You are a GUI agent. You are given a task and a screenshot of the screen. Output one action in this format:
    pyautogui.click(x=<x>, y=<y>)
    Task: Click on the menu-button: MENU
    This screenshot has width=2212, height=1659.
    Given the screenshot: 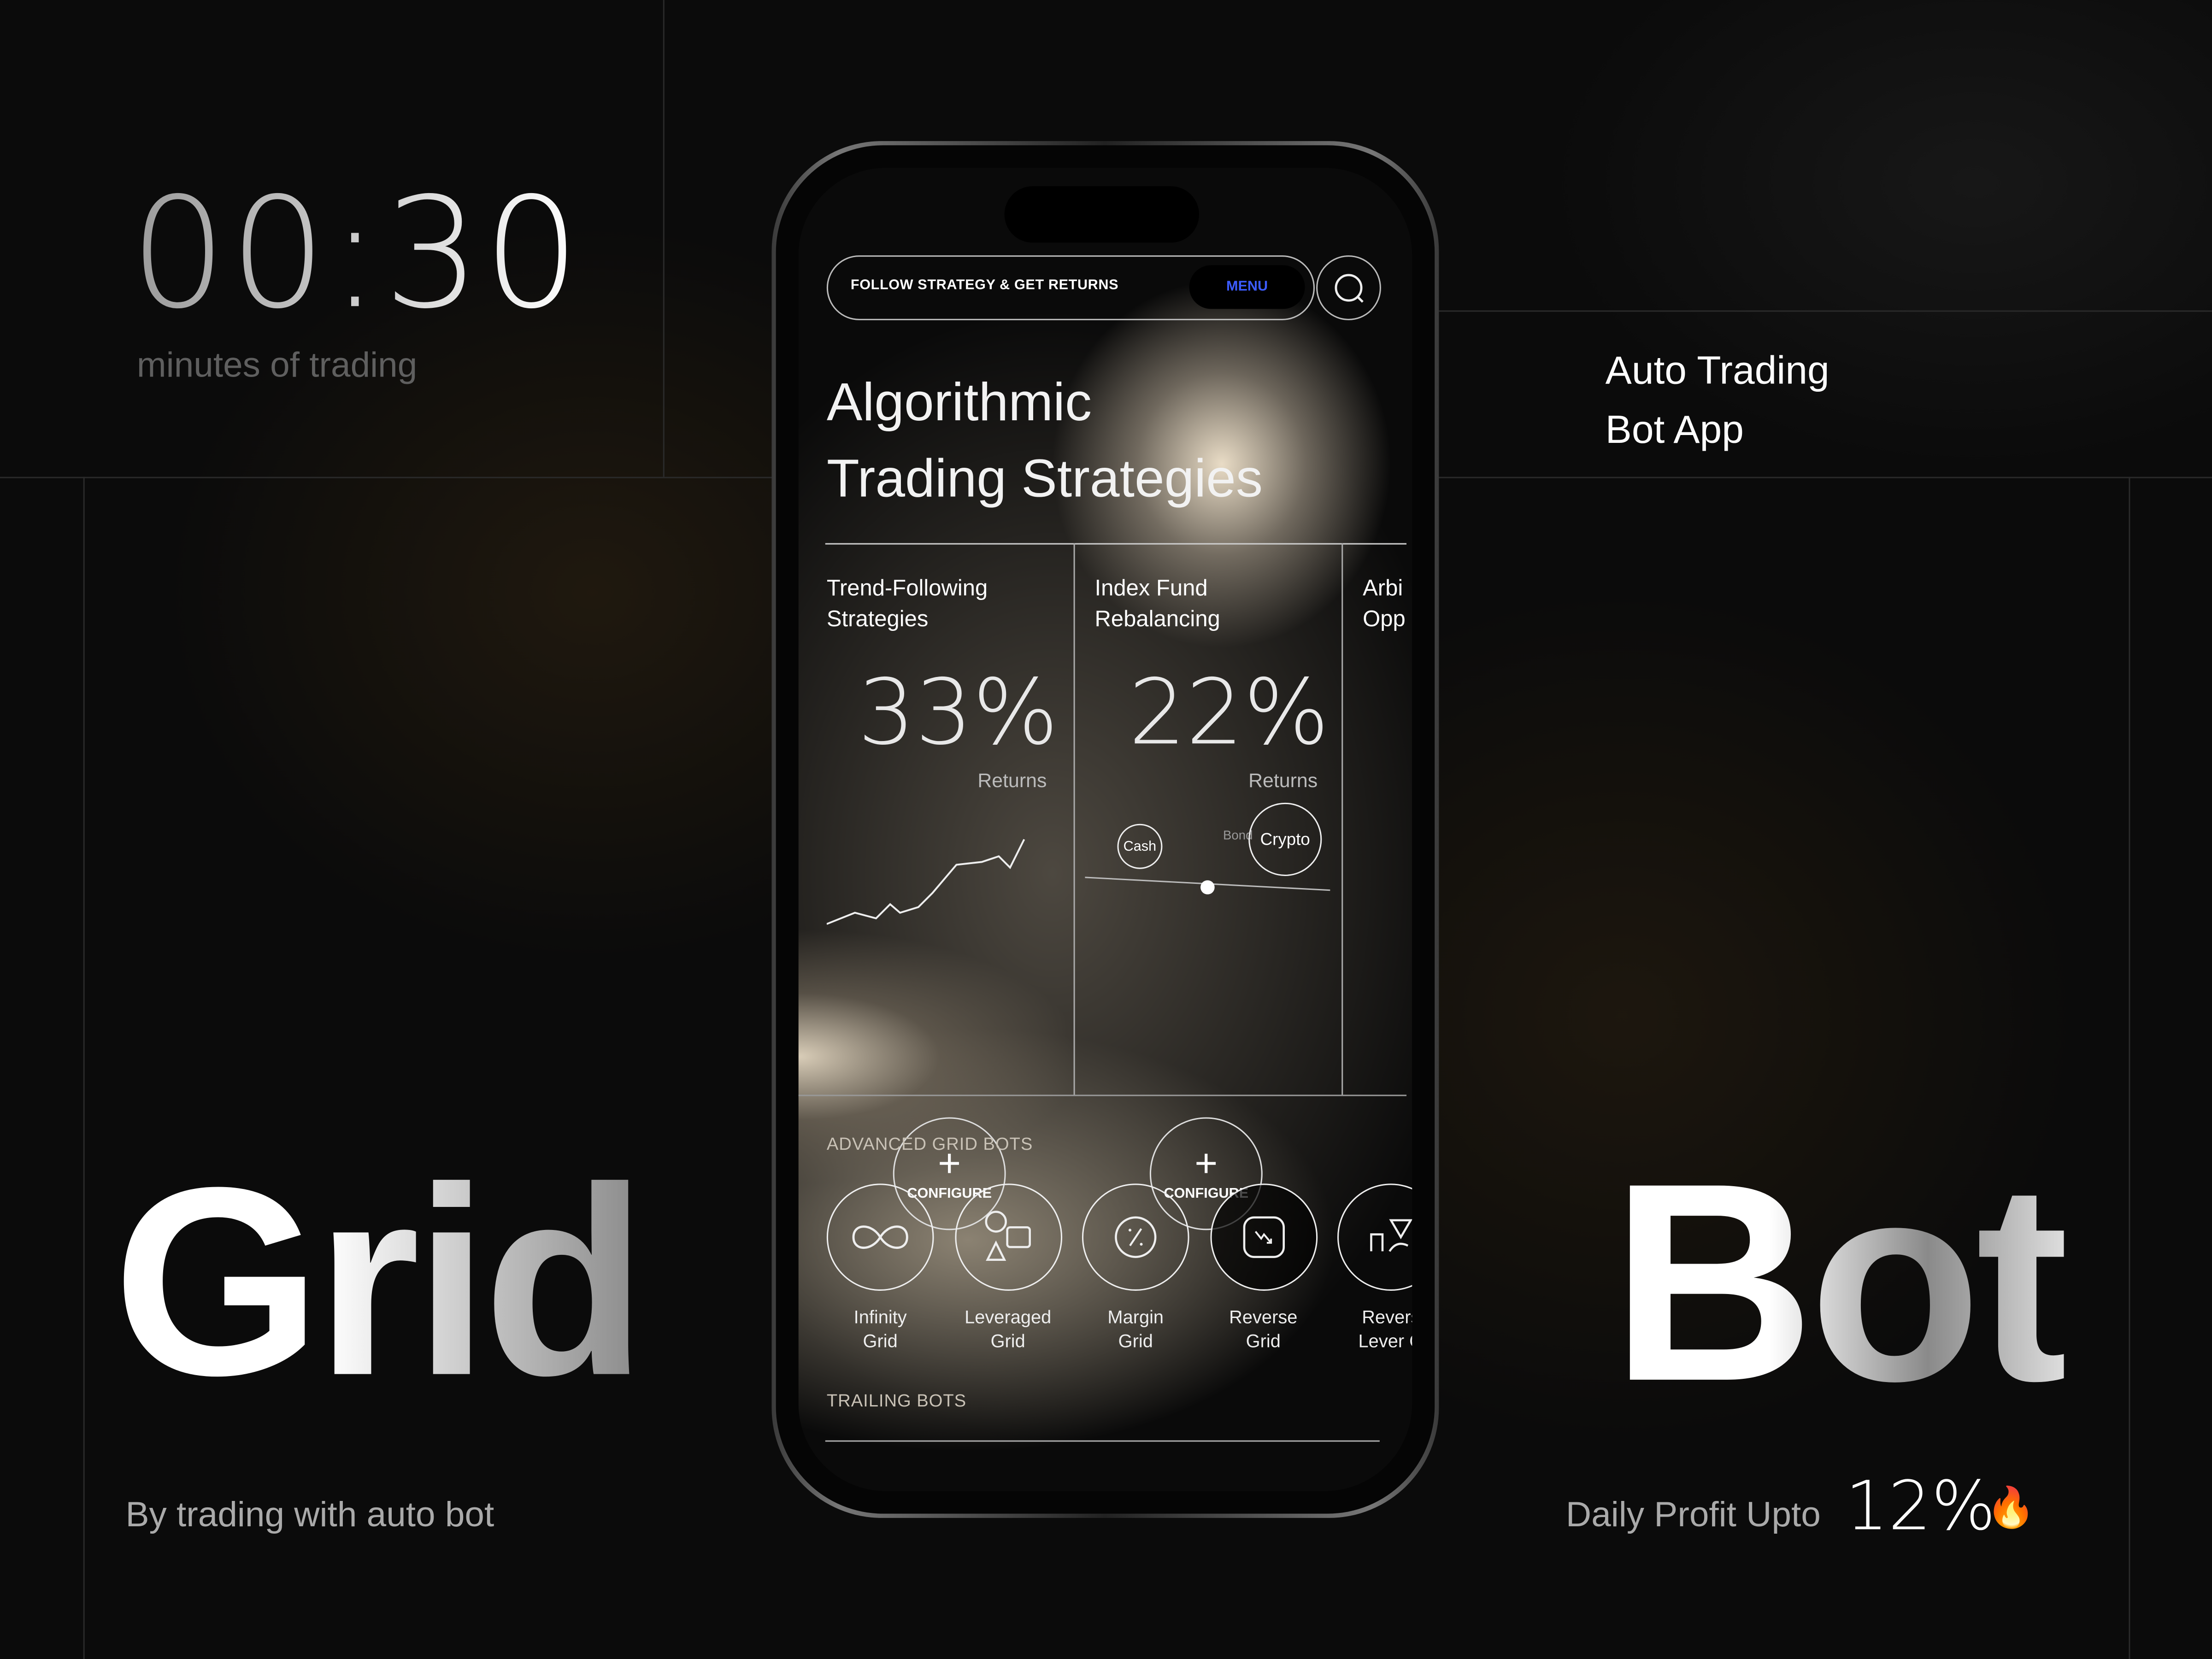 What is the action you would take?
    pyautogui.click(x=1247, y=287)
    